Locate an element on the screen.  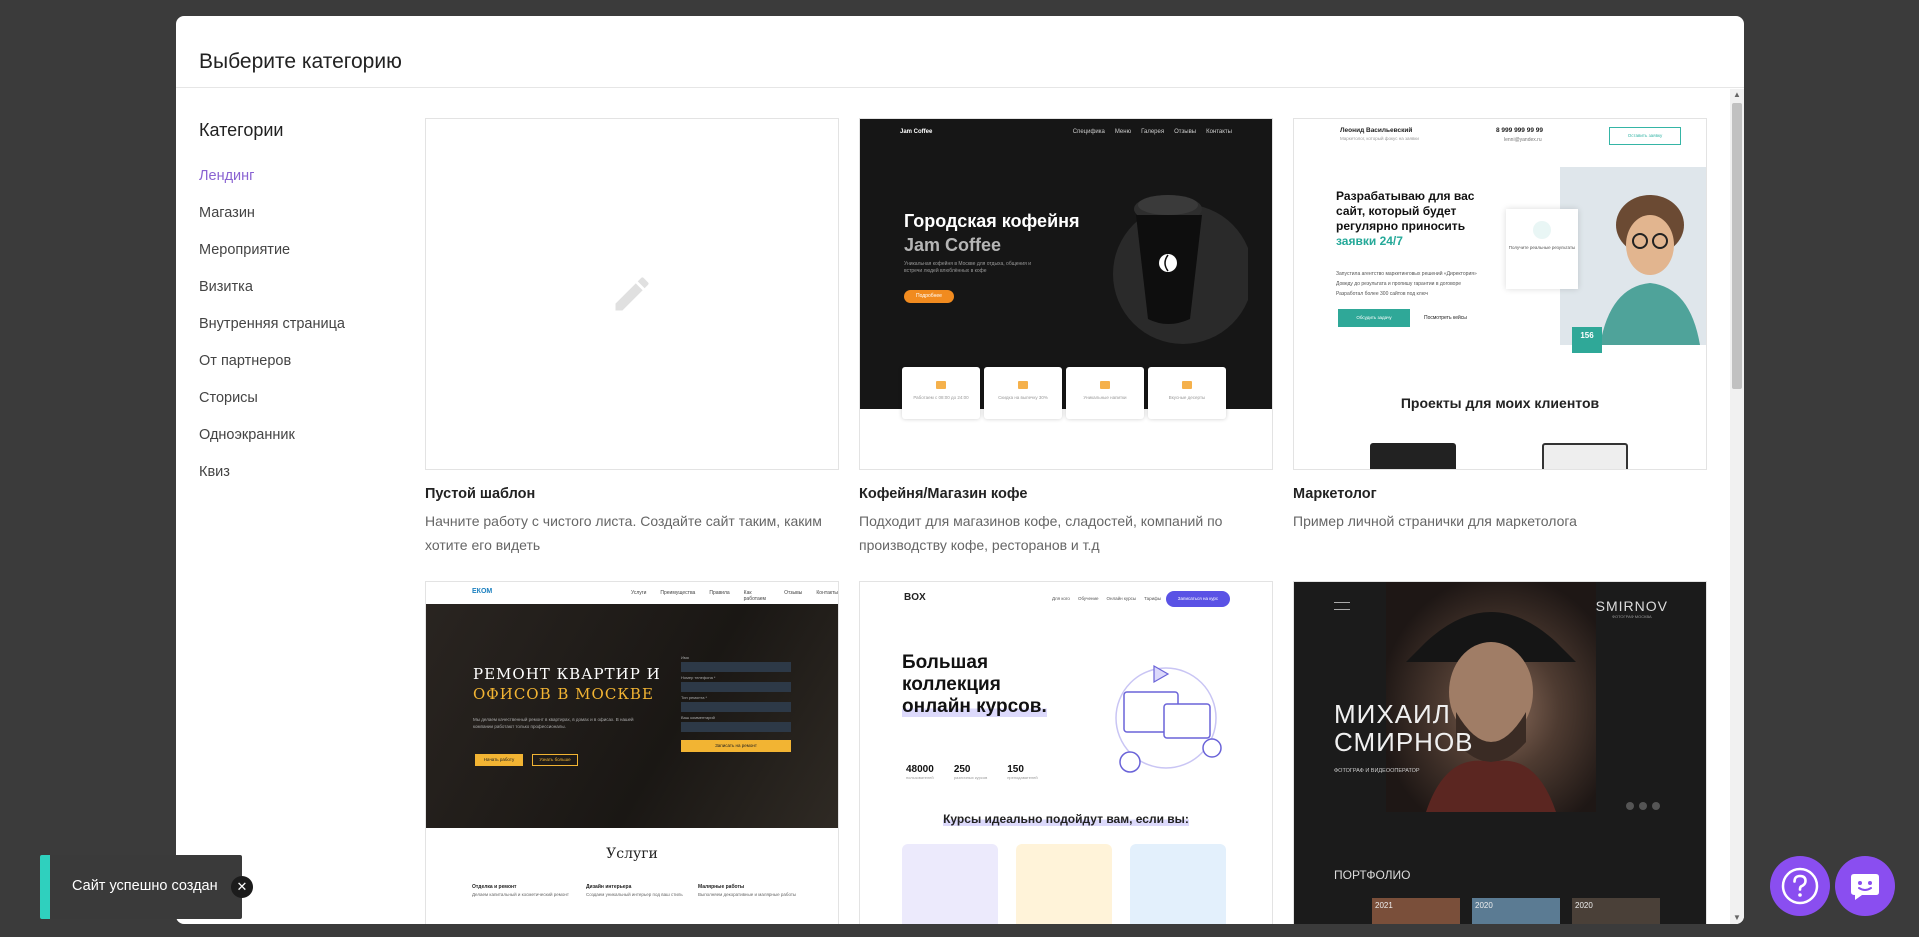
preview-form-label: Ваш комментарий is located at coordinates (698, 717).